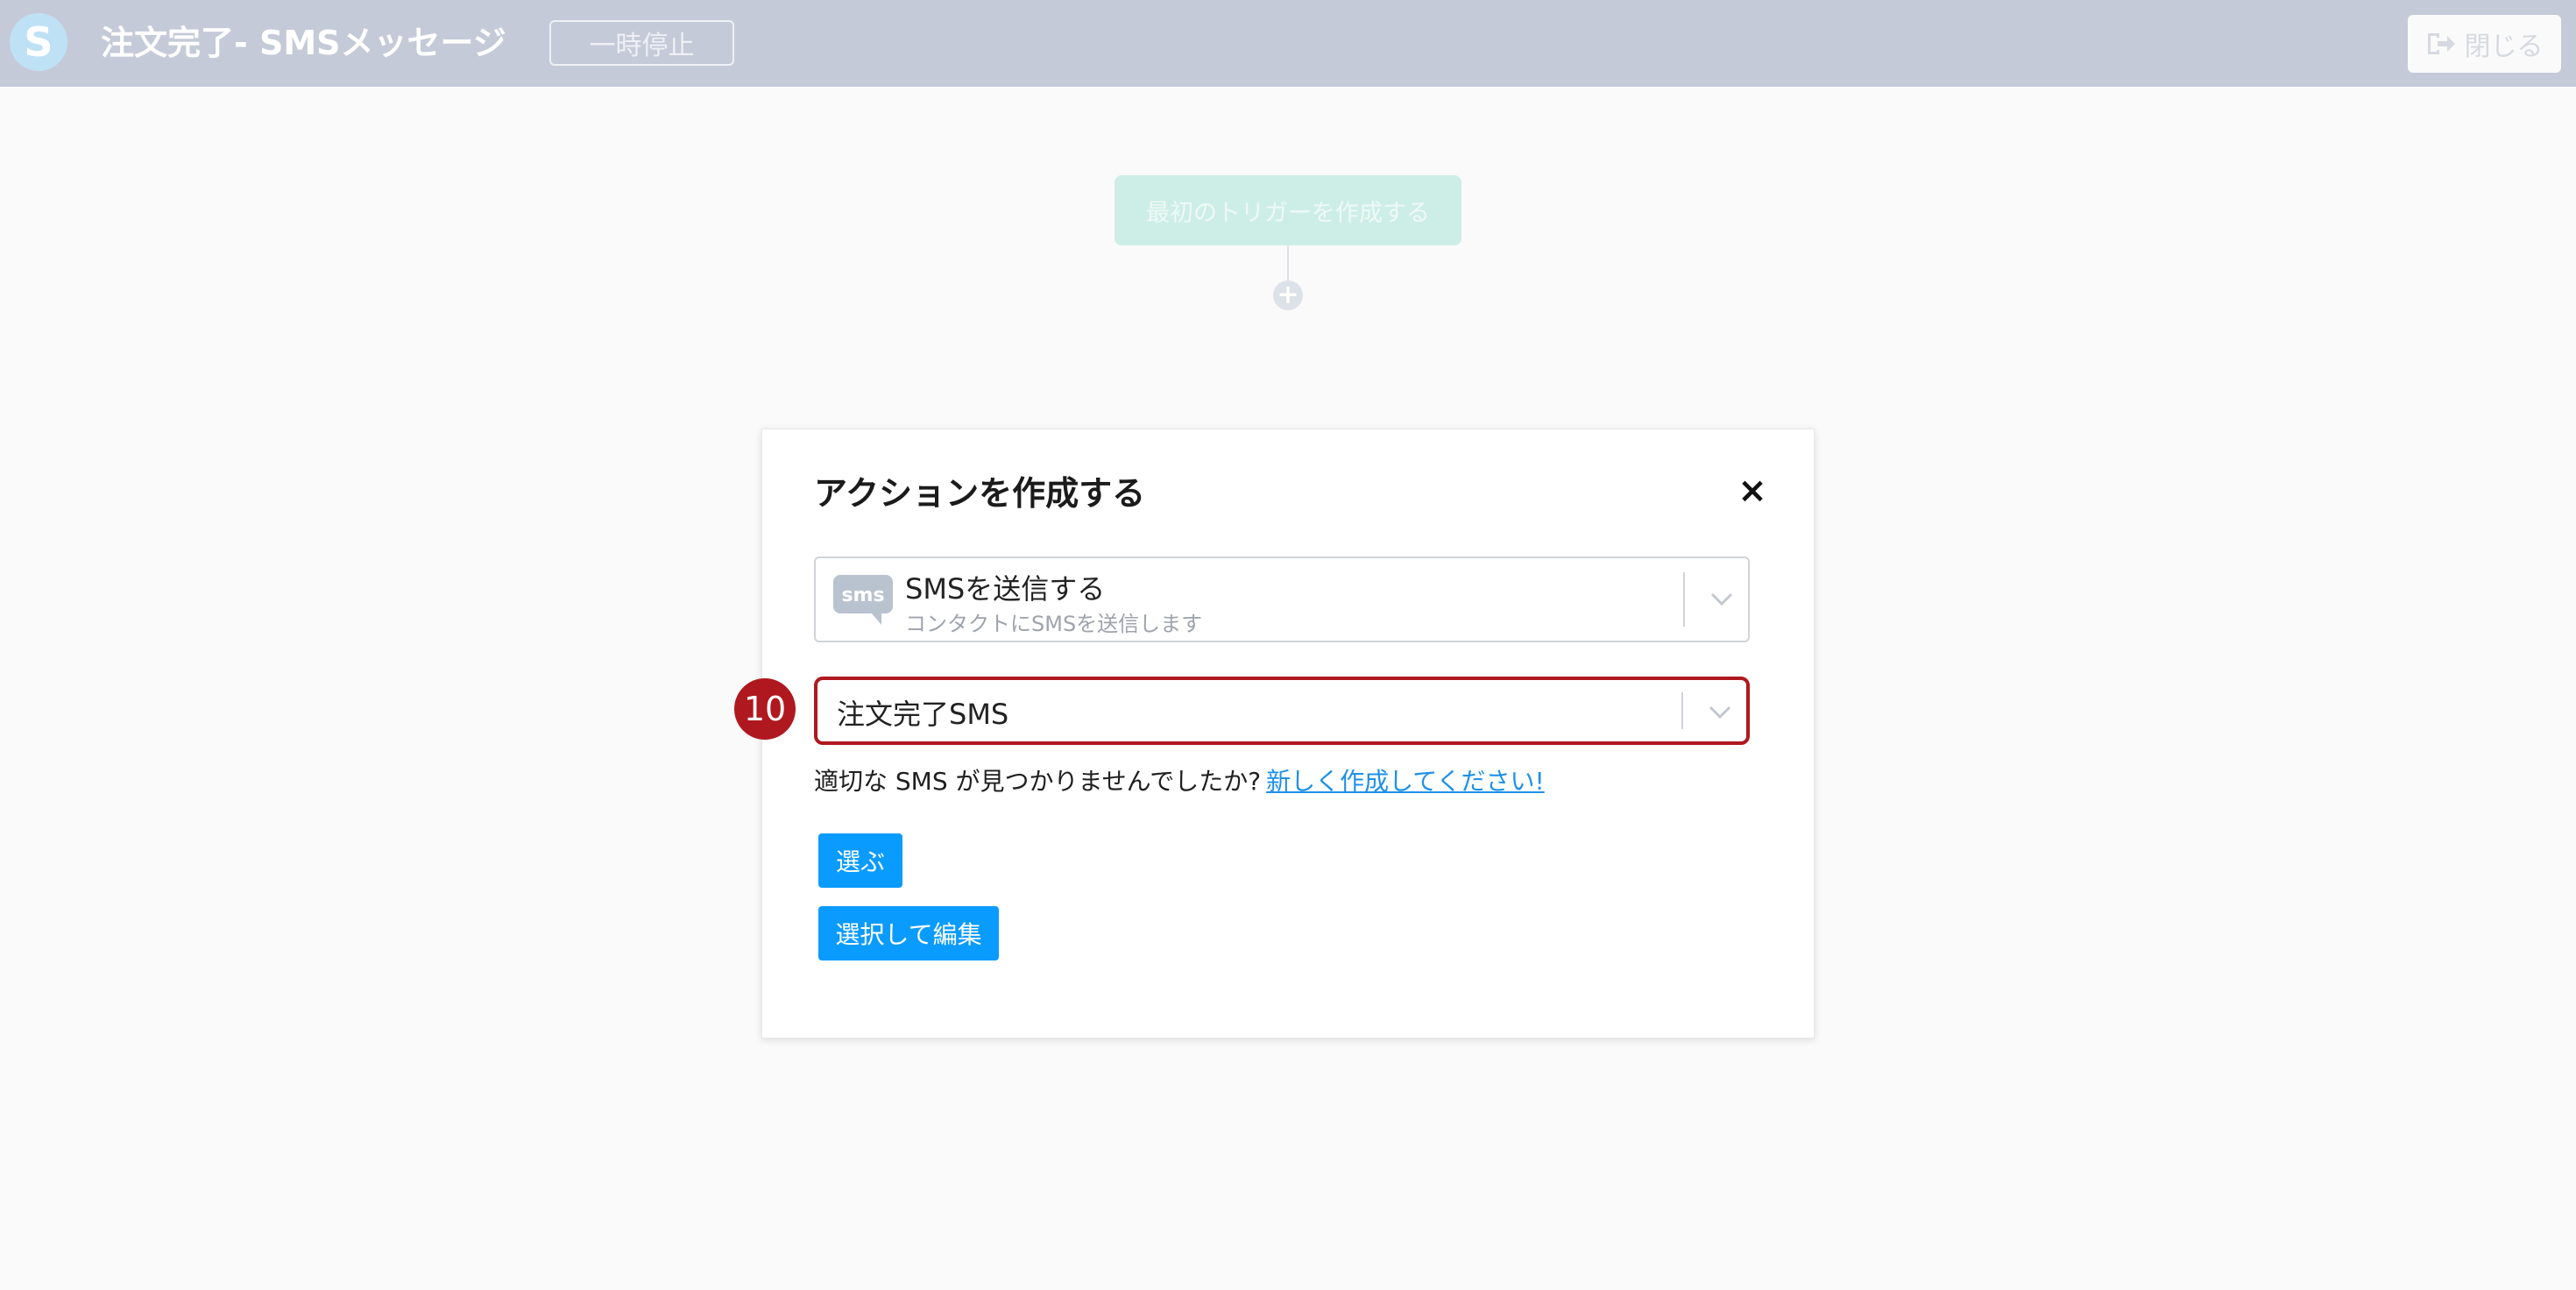  I want to click on close-editor-label: 閉じる, so click(2504, 47).